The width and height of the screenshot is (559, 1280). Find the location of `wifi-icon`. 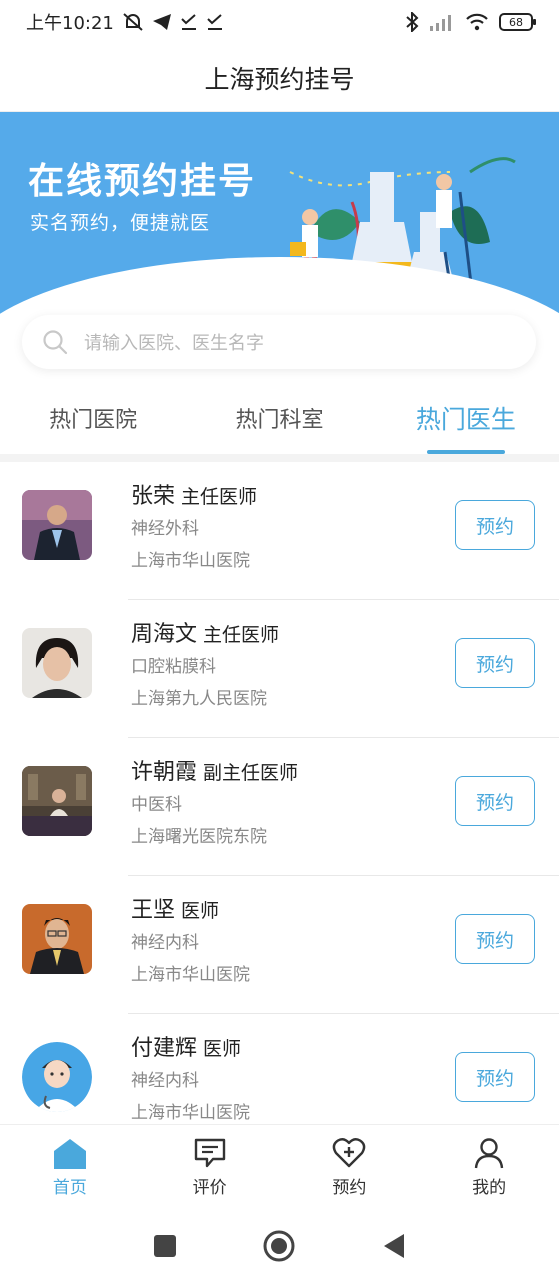

wifi-icon is located at coordinates (477, 22).